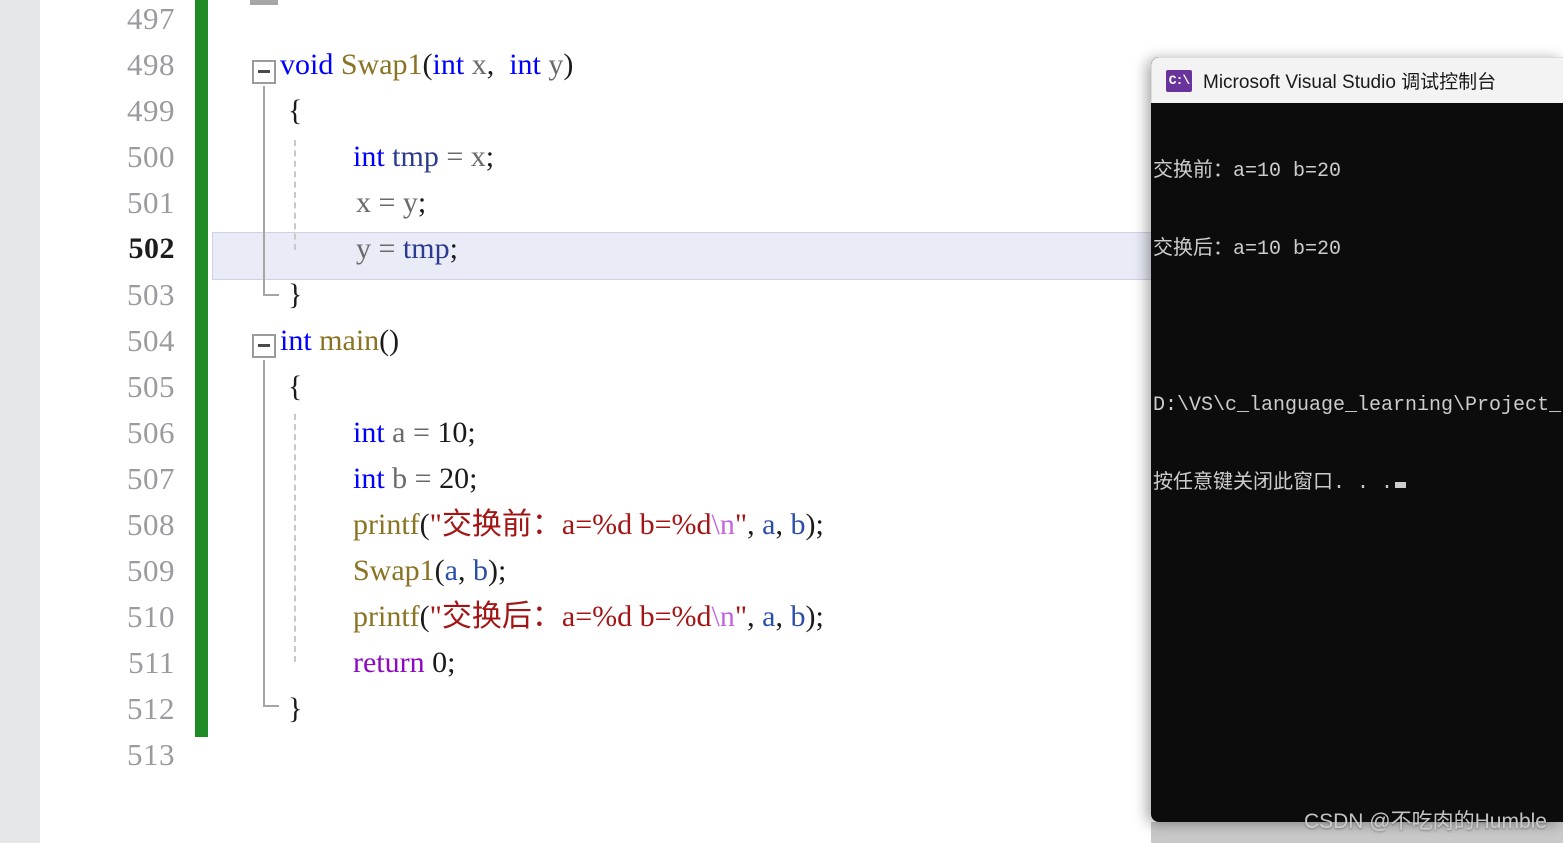 The image size is (1563, 843). Describe the element at coordinates (271, 706) in the screenshot. I see `block-guide-main-foot` at that location.